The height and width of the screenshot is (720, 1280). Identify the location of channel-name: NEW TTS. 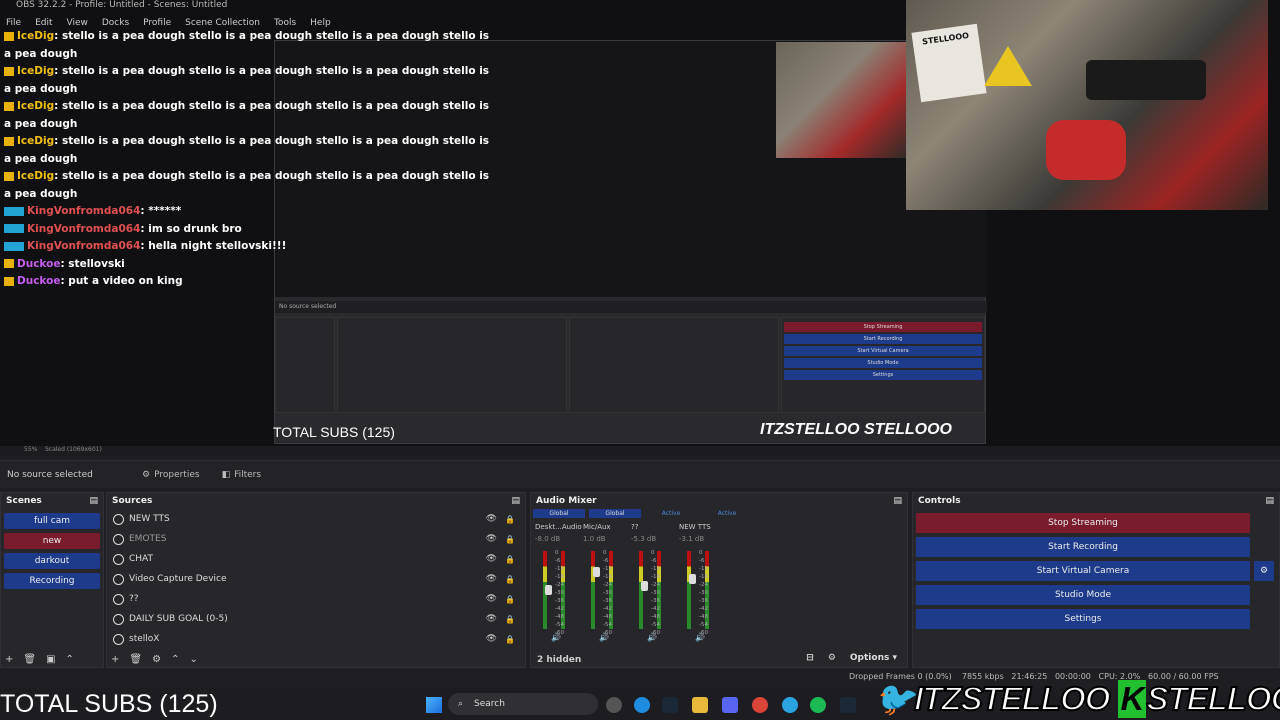
(705, 527).